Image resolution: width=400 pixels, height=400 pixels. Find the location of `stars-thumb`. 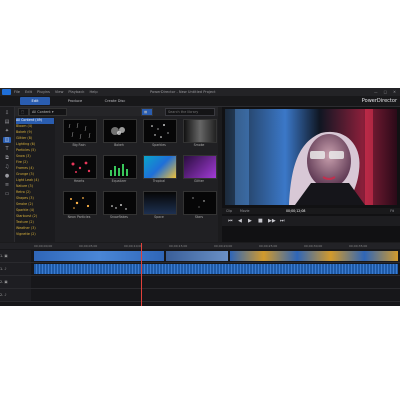

stars-thumb is located at coordinates (200, 203).